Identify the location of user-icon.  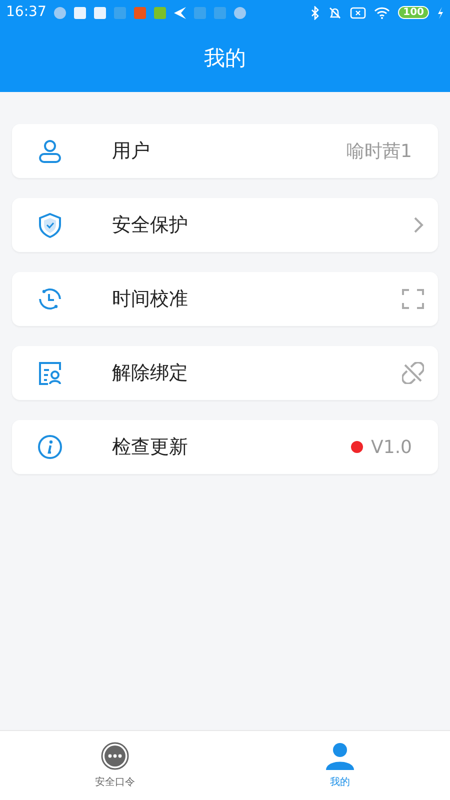
(50, 151).